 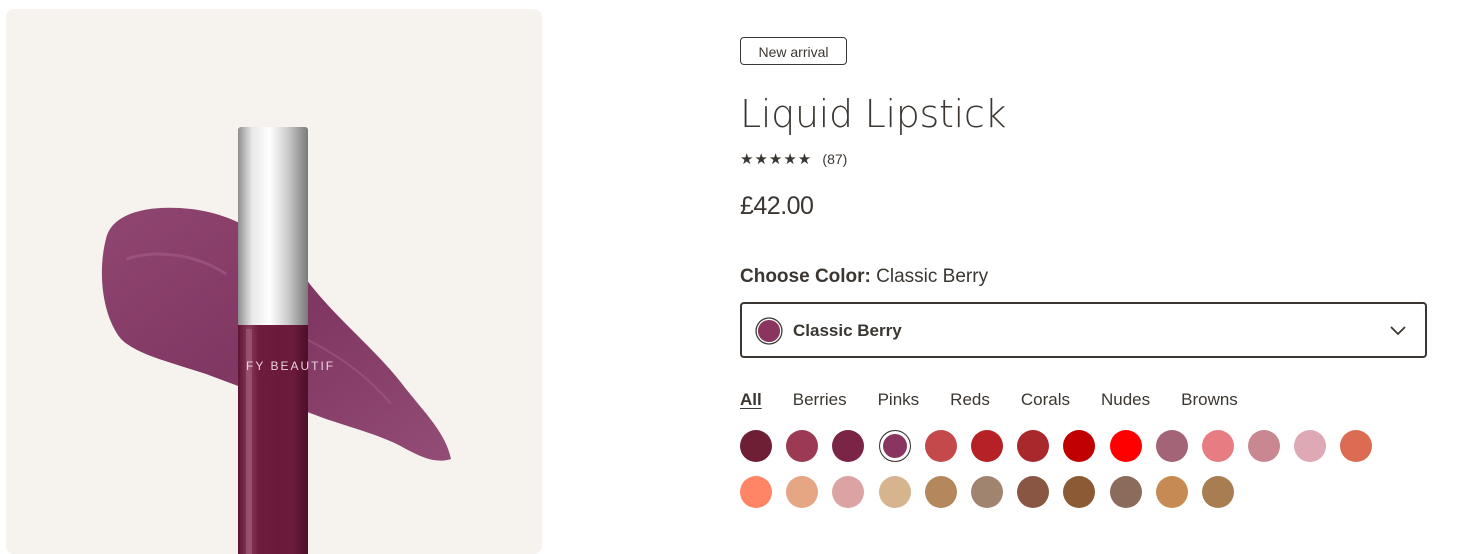 What do you see at coordinates (873, 114) in the screenshot?
I see `product-title: Liquid Lipstick` at bounding box center [873, 114].